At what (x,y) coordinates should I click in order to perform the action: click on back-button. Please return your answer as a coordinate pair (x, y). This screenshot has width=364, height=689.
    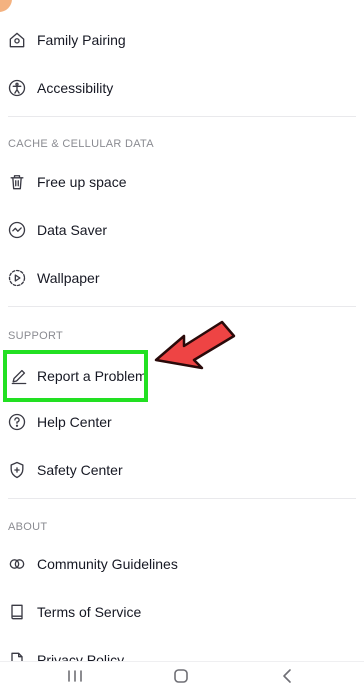
    Looking at the image, I should click on (287, 676).